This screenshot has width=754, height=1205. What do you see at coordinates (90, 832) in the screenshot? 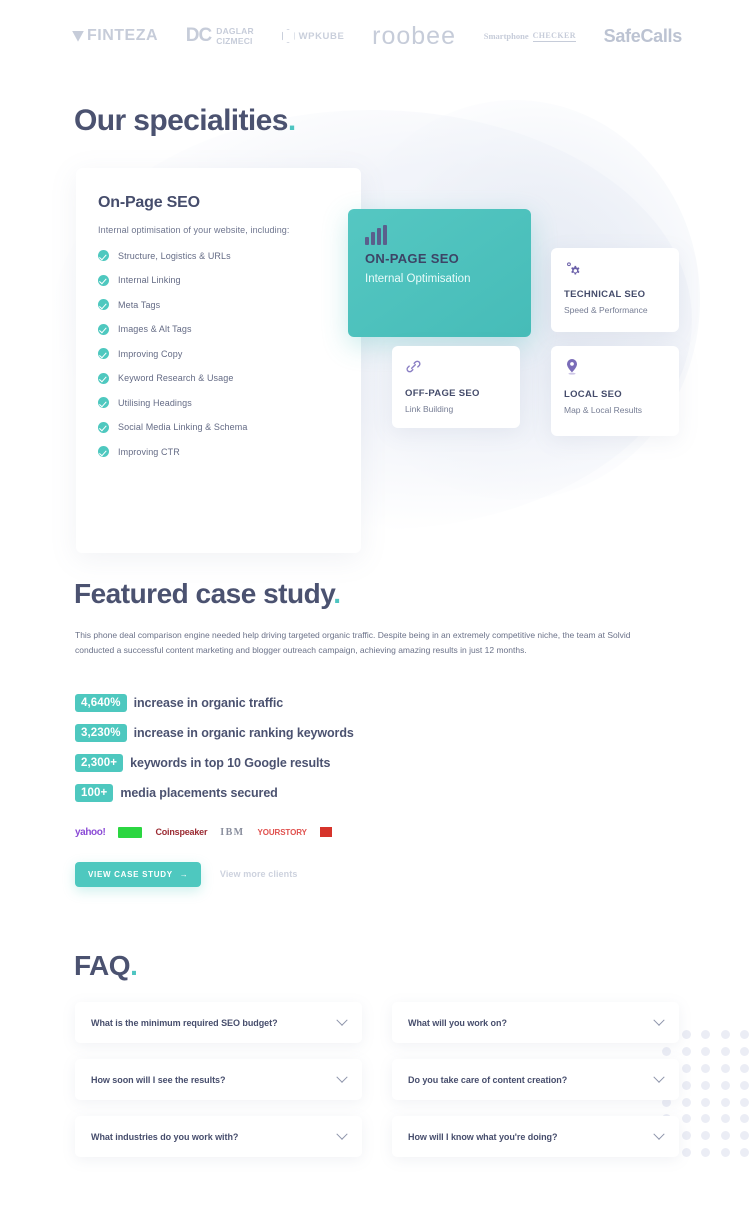
I see `client-logo-yahoo: yahoo!` at bounding box center [90, 832].